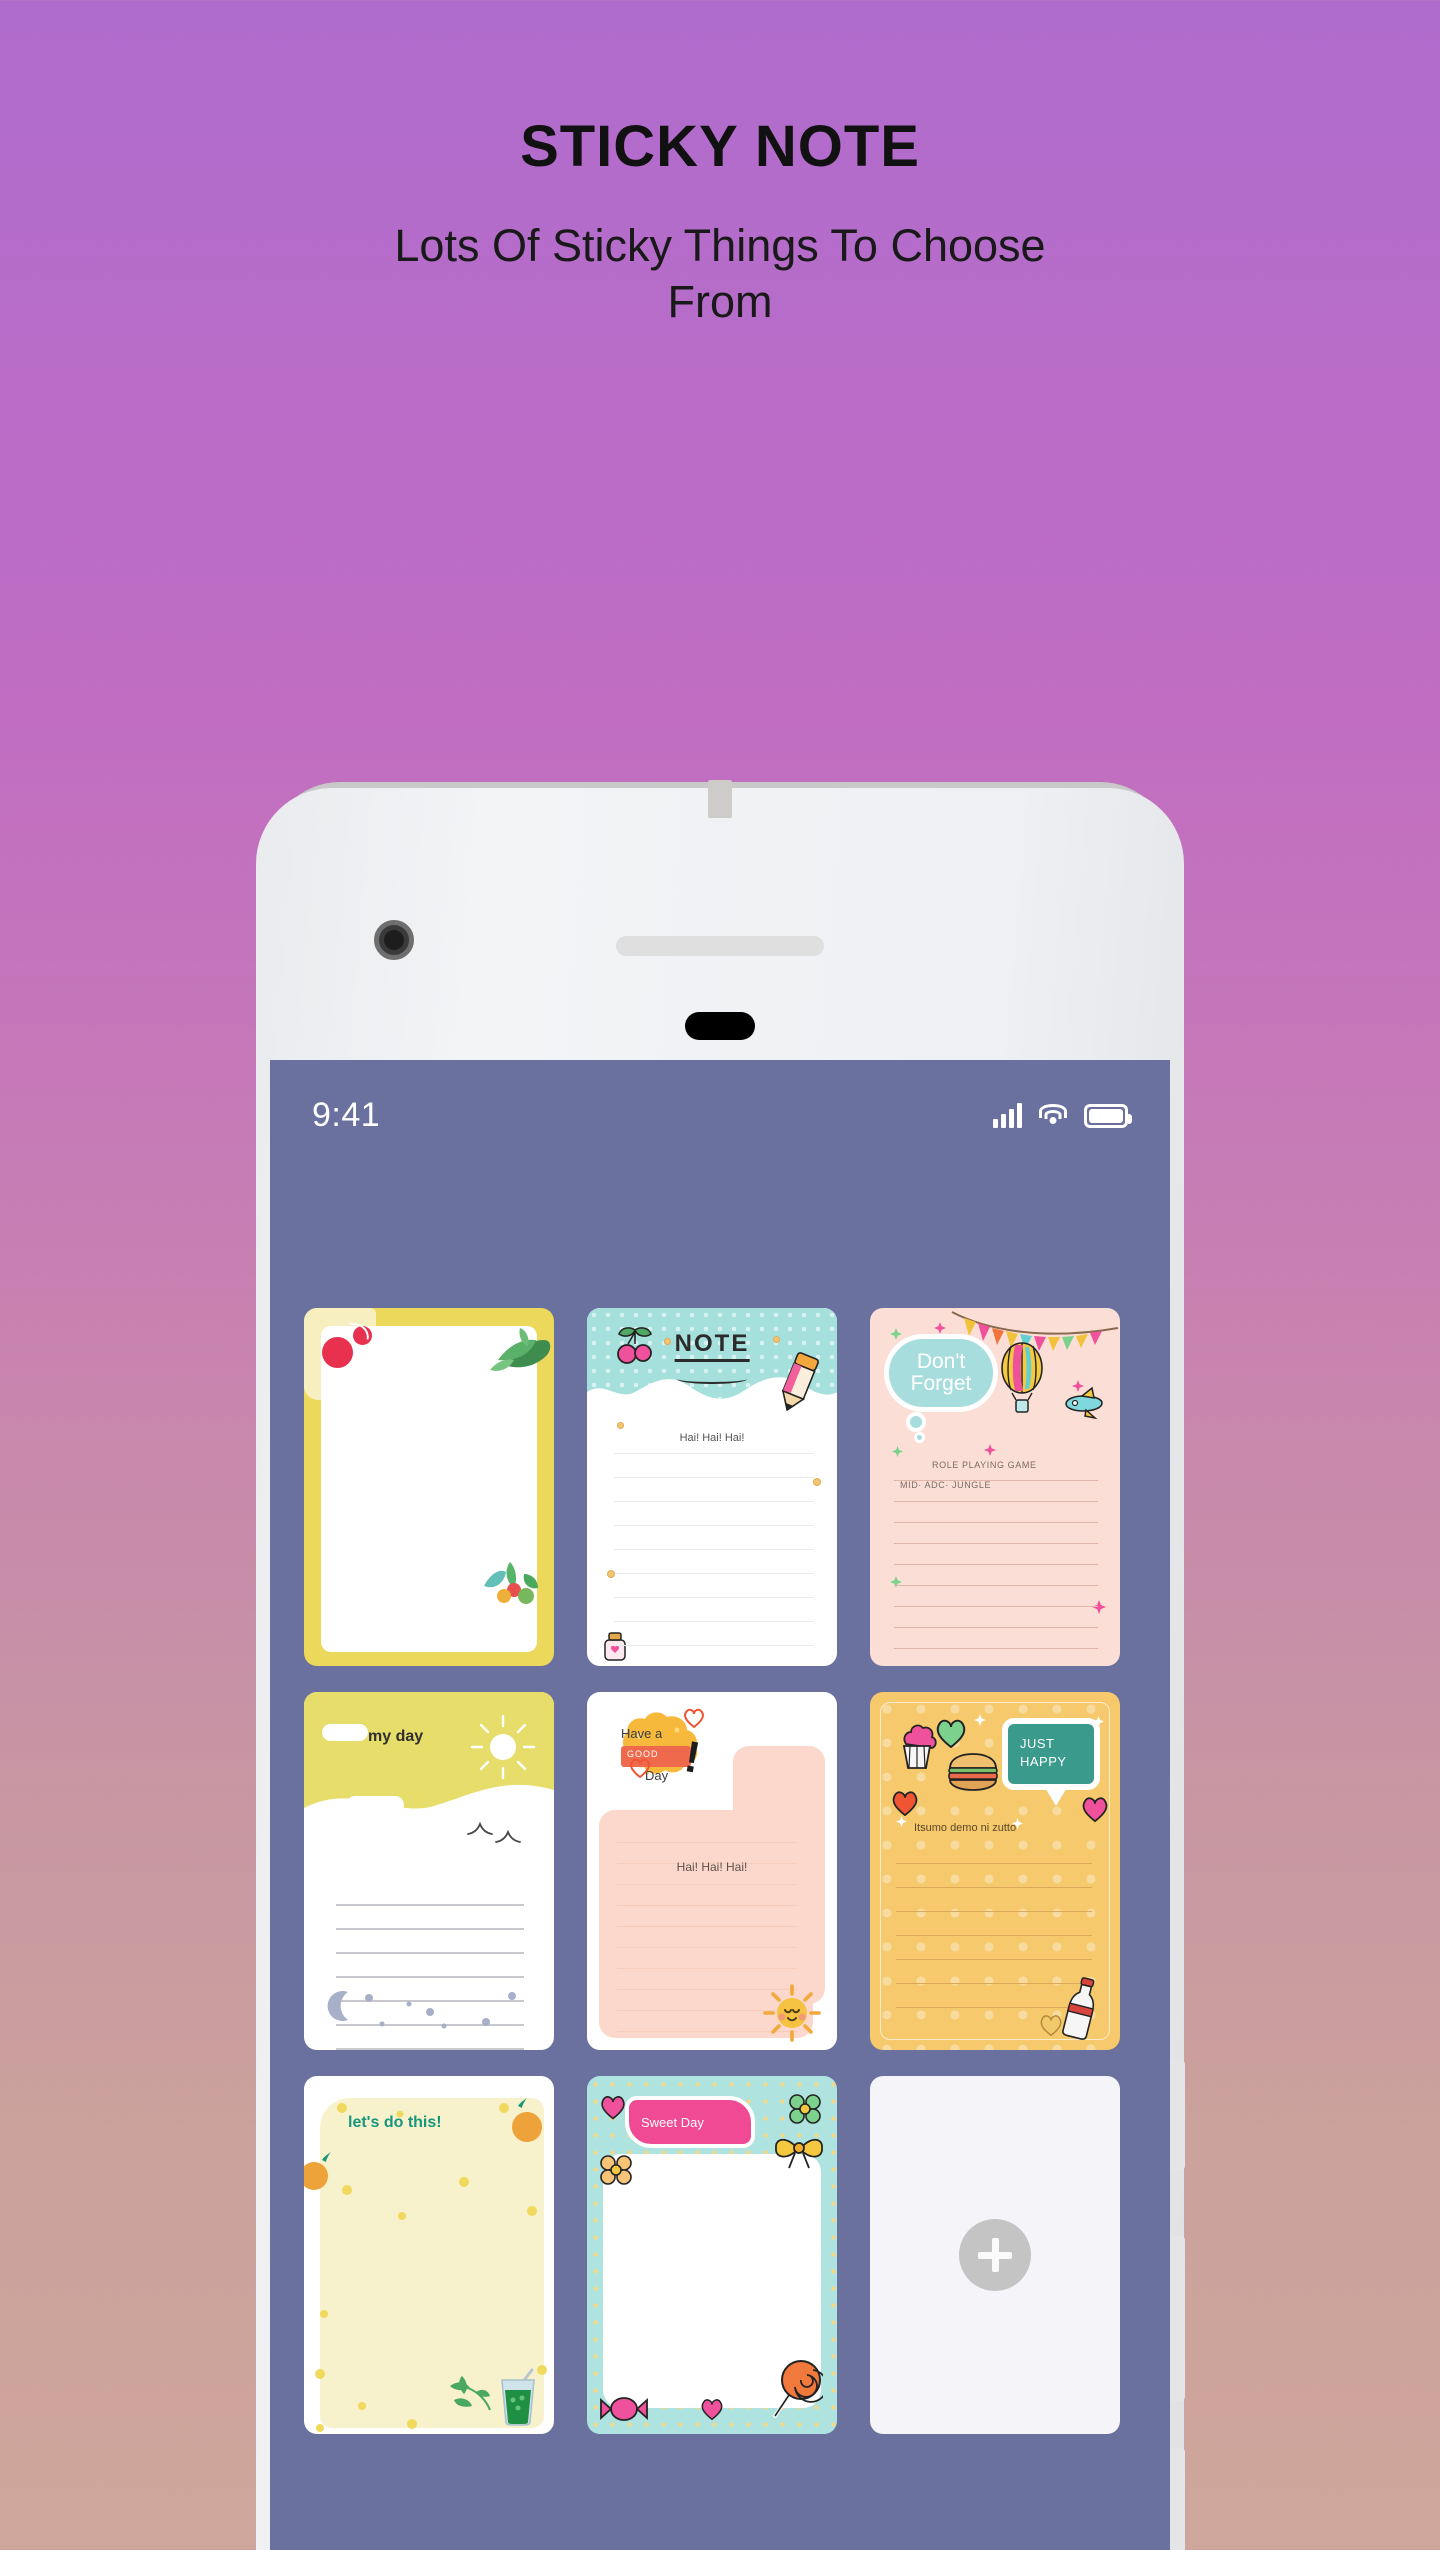  I want to click on birds-icon, so click(494, 1832).